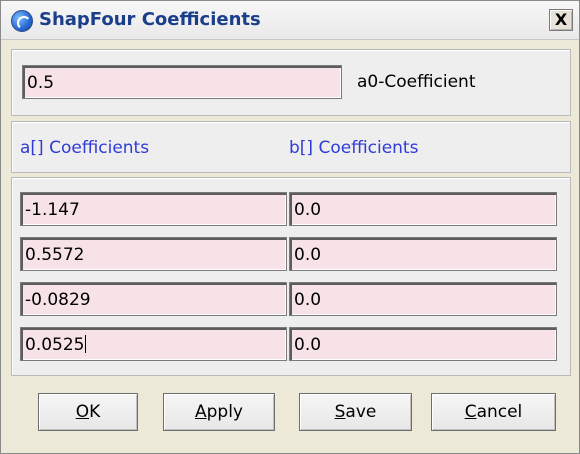  Describe the element at coordinates (153, 344) in the screenshot. I see `a-coefficient-input-4: 0.0525` at that location.